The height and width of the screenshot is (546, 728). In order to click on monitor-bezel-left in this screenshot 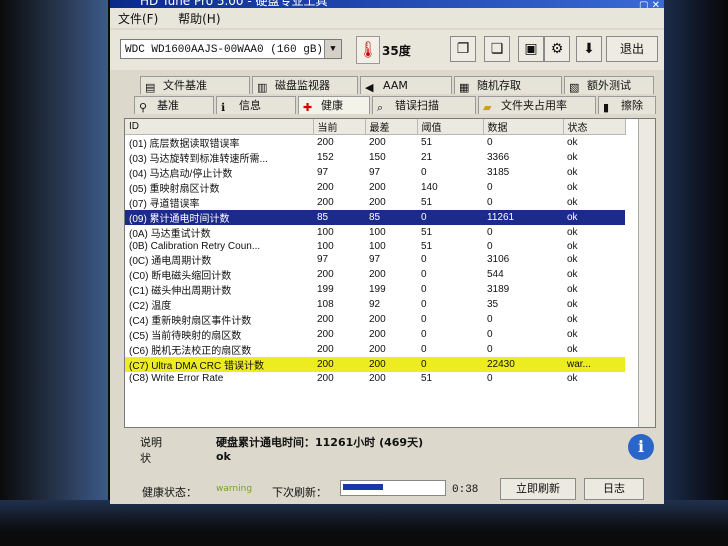, I will do `click(54, 273)`.